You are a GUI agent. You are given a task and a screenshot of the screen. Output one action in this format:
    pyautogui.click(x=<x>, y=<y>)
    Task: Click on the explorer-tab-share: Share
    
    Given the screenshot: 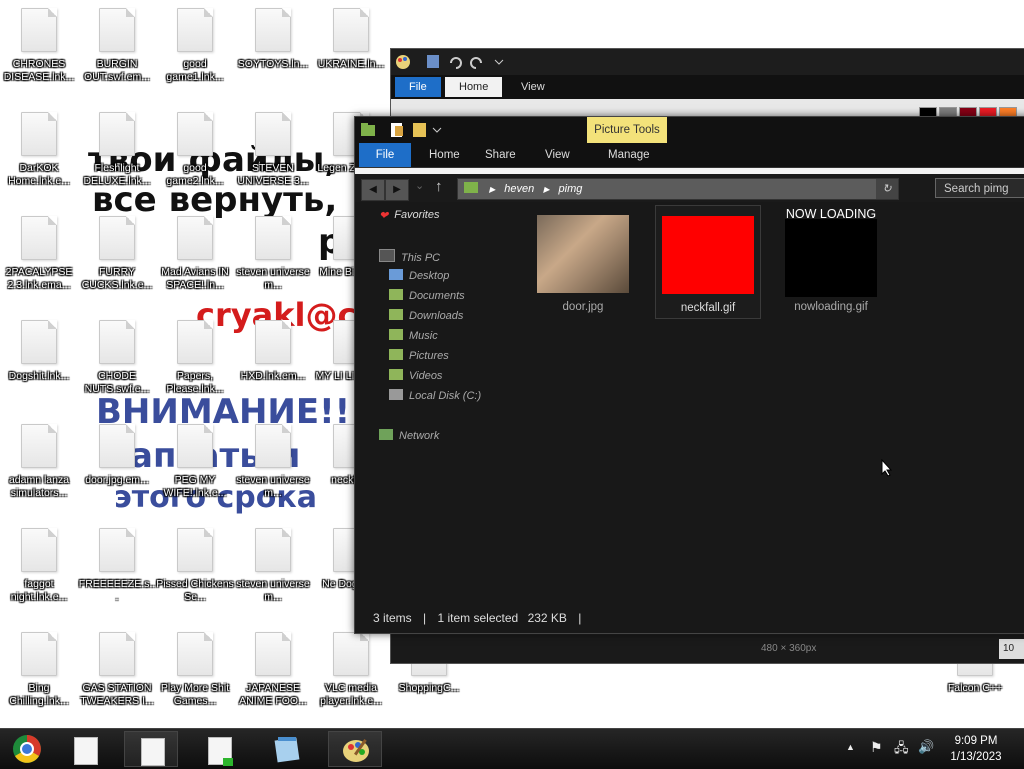 What is the action you would take?
    pyautogui.click(x=500, y=155)
    